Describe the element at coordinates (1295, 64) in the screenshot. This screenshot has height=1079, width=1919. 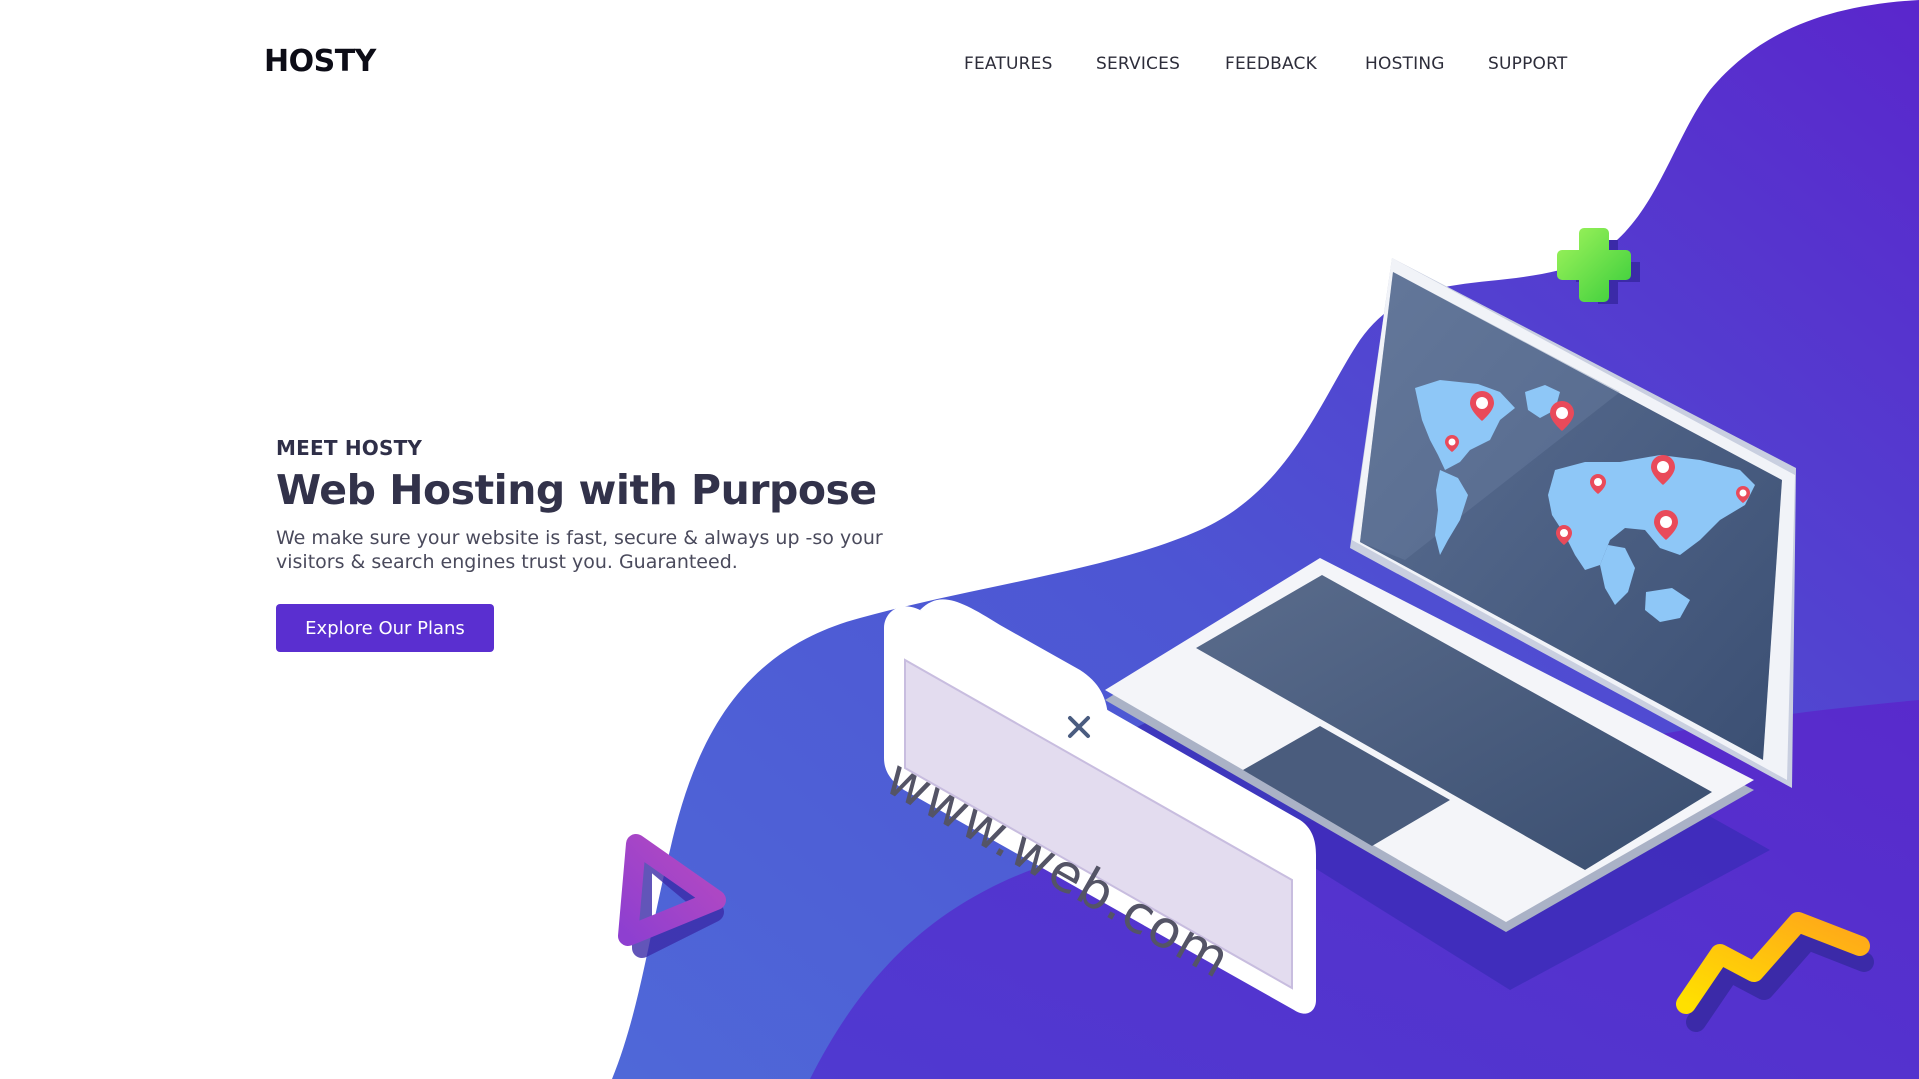
I see `nav-item-feedback: FEEDBACK` at that location.